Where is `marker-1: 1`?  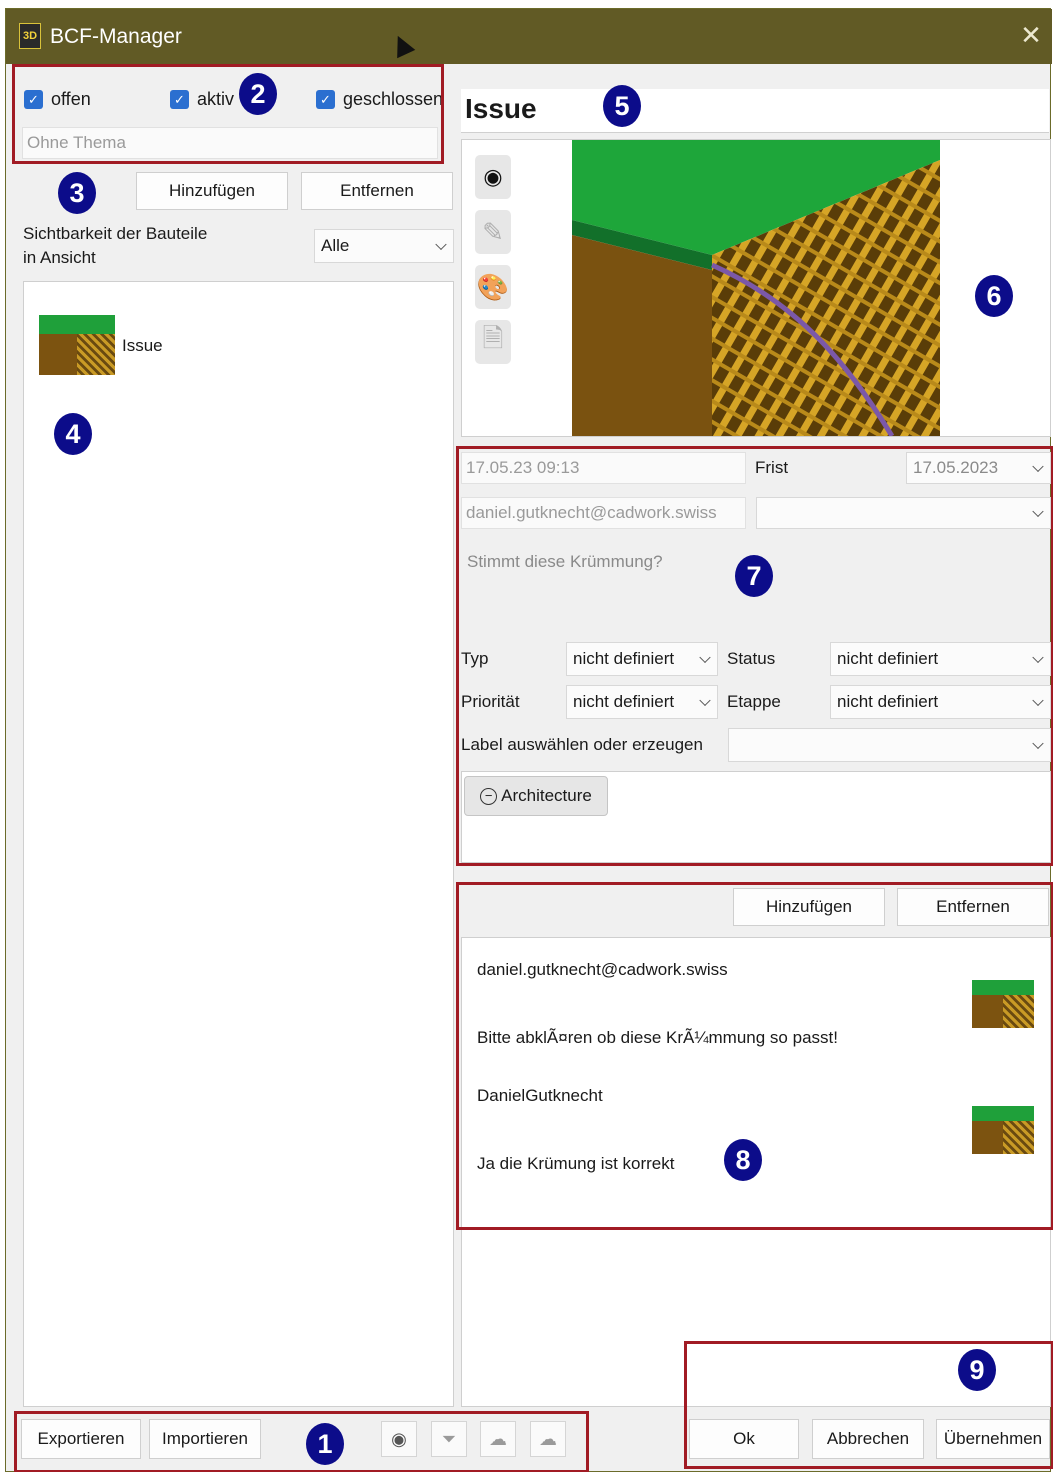
marker-1: 1 is located at coordinates (325, 1444).